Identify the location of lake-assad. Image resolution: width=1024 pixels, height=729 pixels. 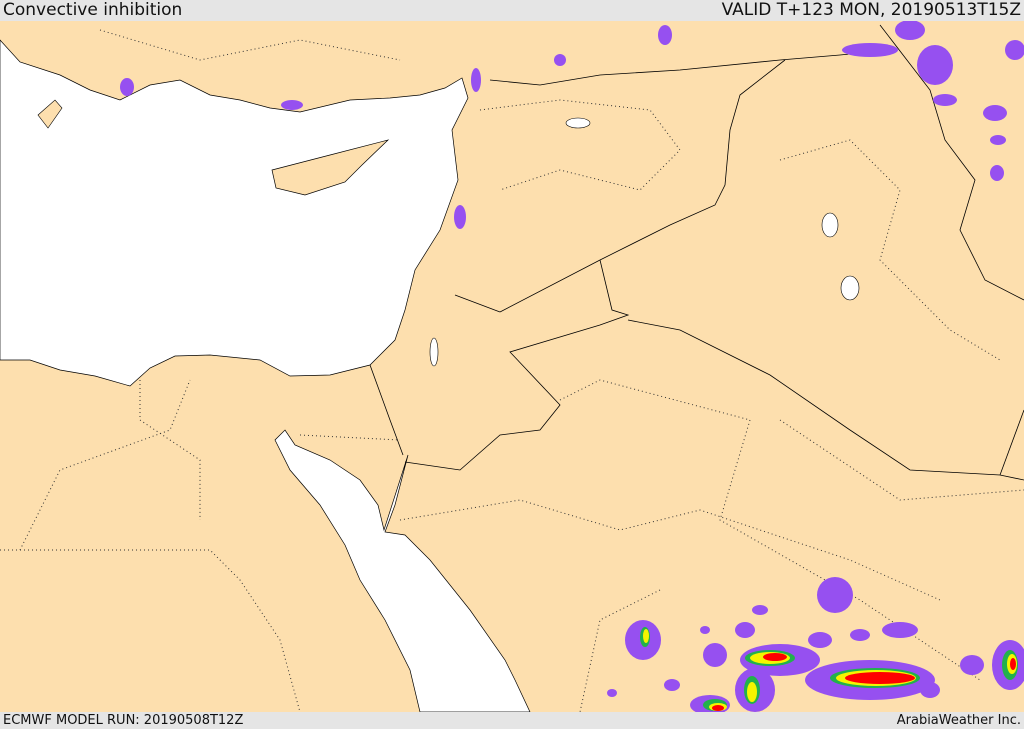
(578, 123).